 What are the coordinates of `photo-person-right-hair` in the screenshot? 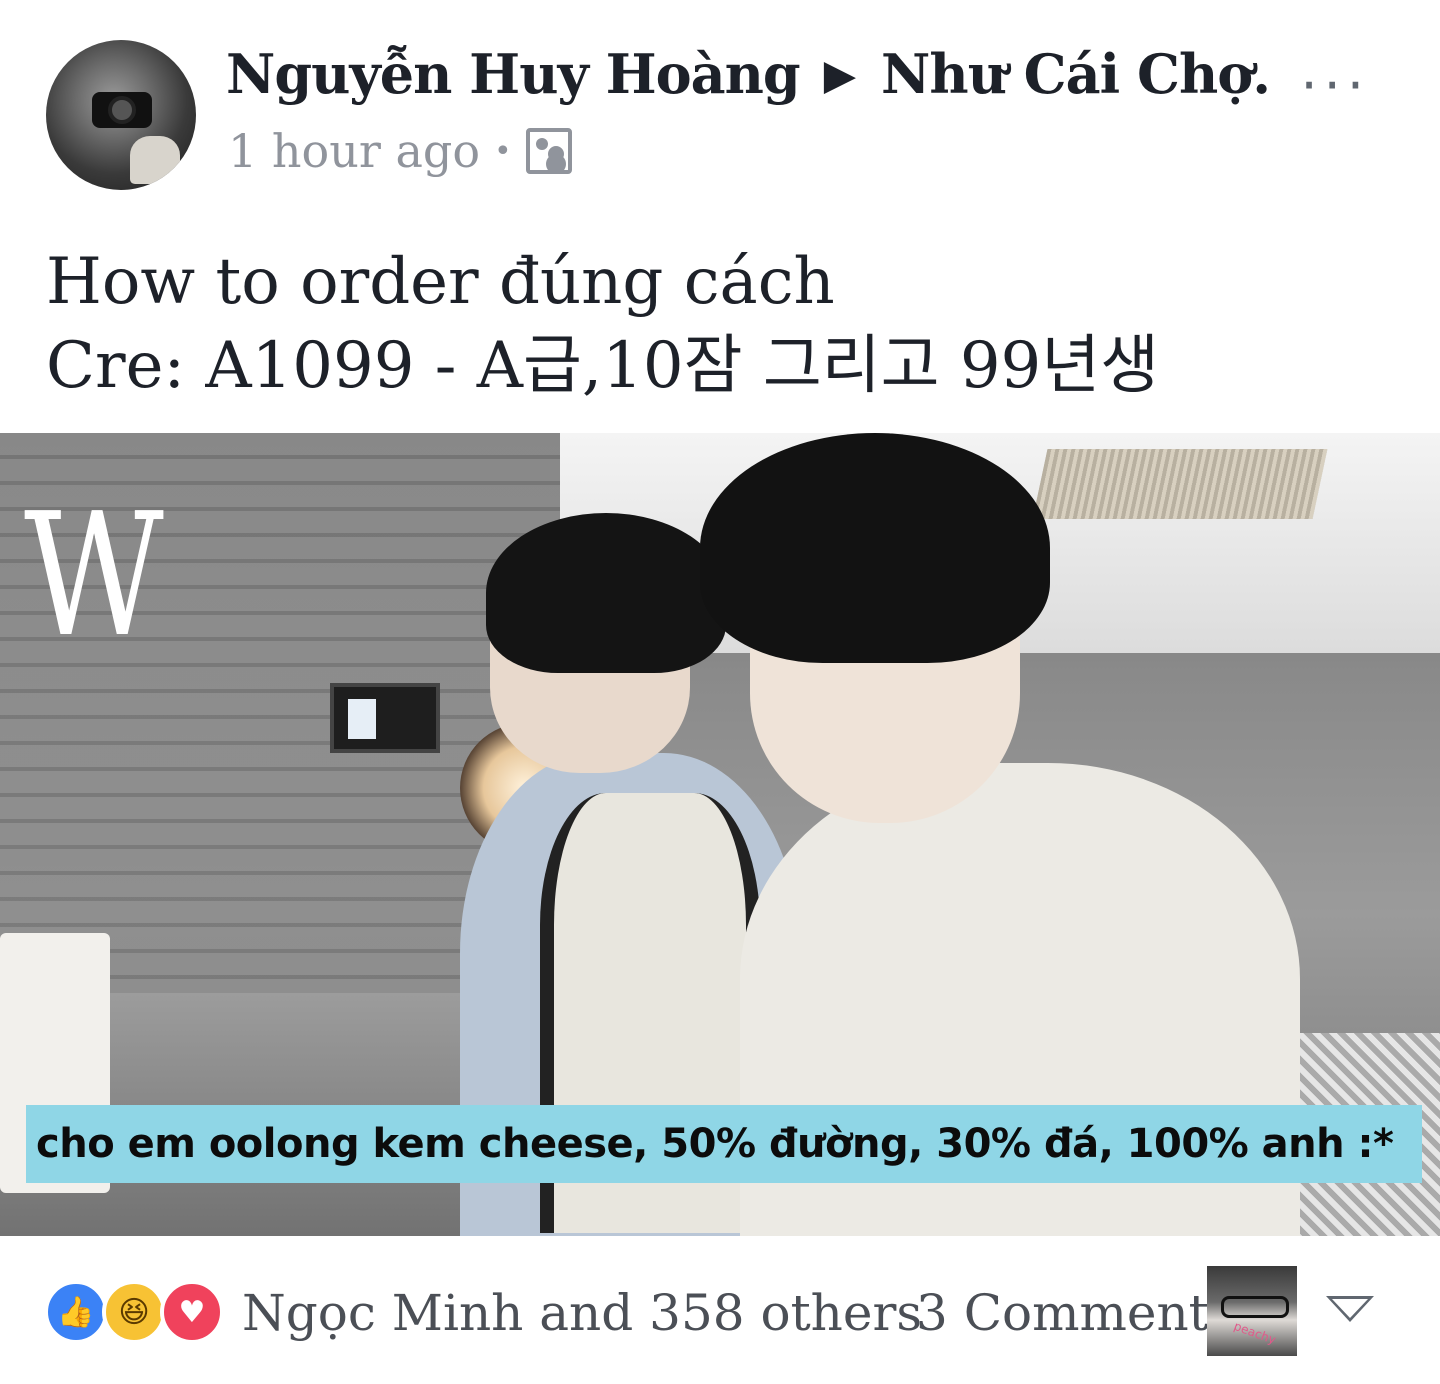 It's located at (875, 548).